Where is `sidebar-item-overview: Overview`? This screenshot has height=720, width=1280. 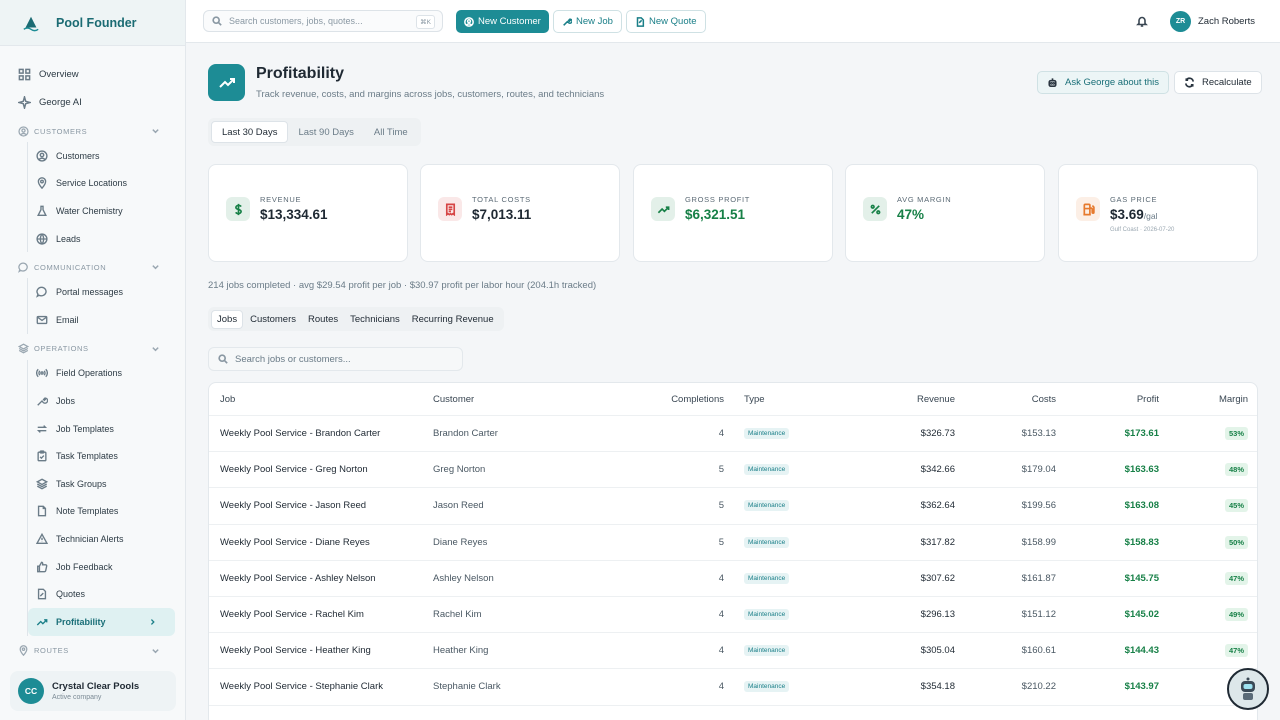 sidebar-item-overview: Overview is located at coordinates (92, 74).